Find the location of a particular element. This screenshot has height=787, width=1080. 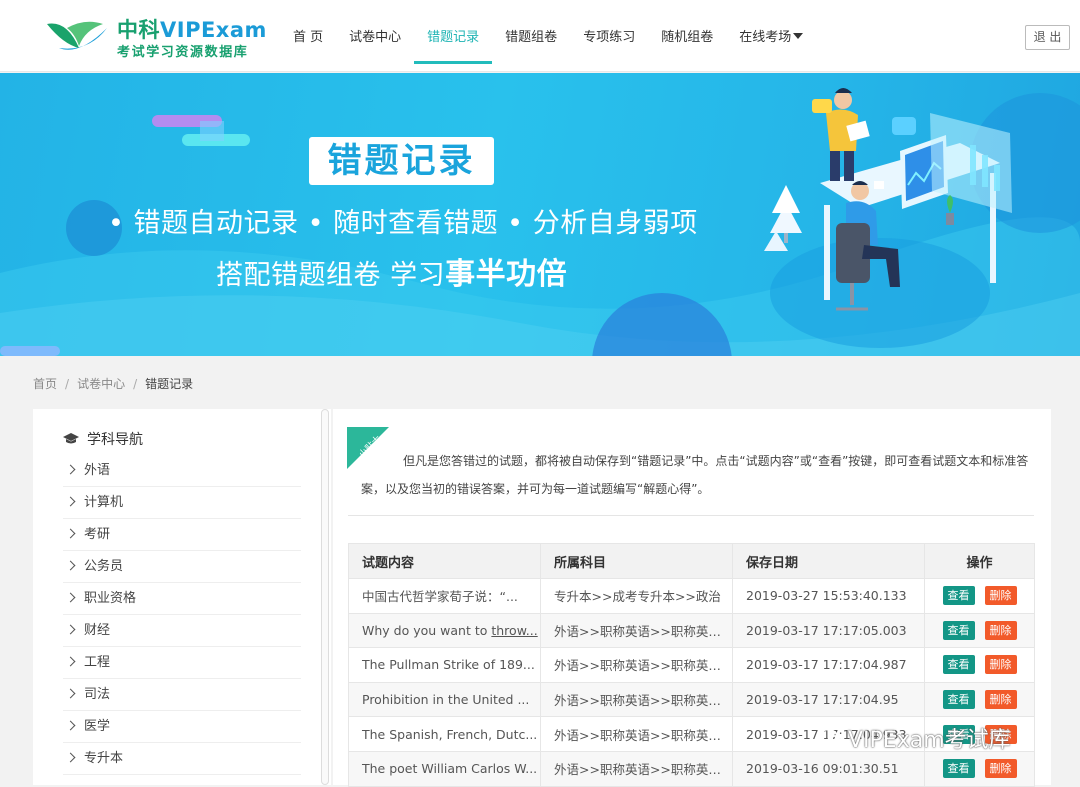

subject-sidebar: 学科导航 外语 计算机 考研 公务员 职业资格 财经 工程 司法 医学 专升本 is located at coordinates (182, 597).